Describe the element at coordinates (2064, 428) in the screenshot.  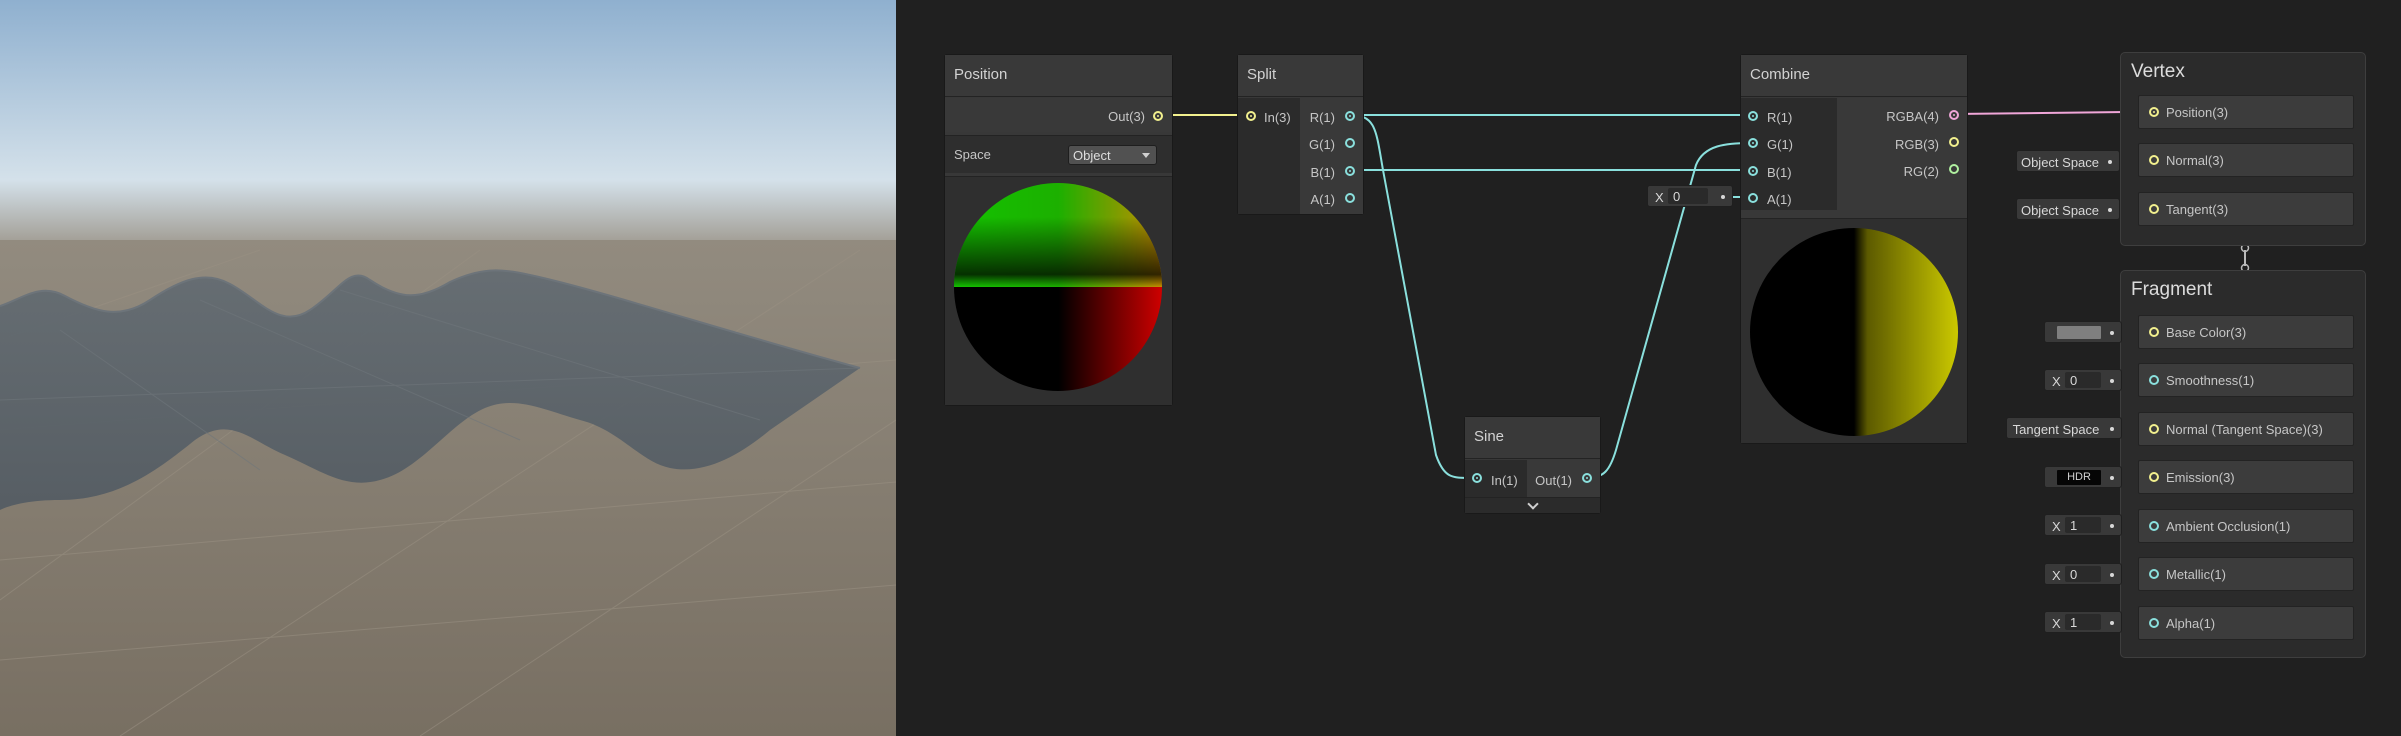
I see `fragment-normal-space-chip: Tangent Space` at that location.